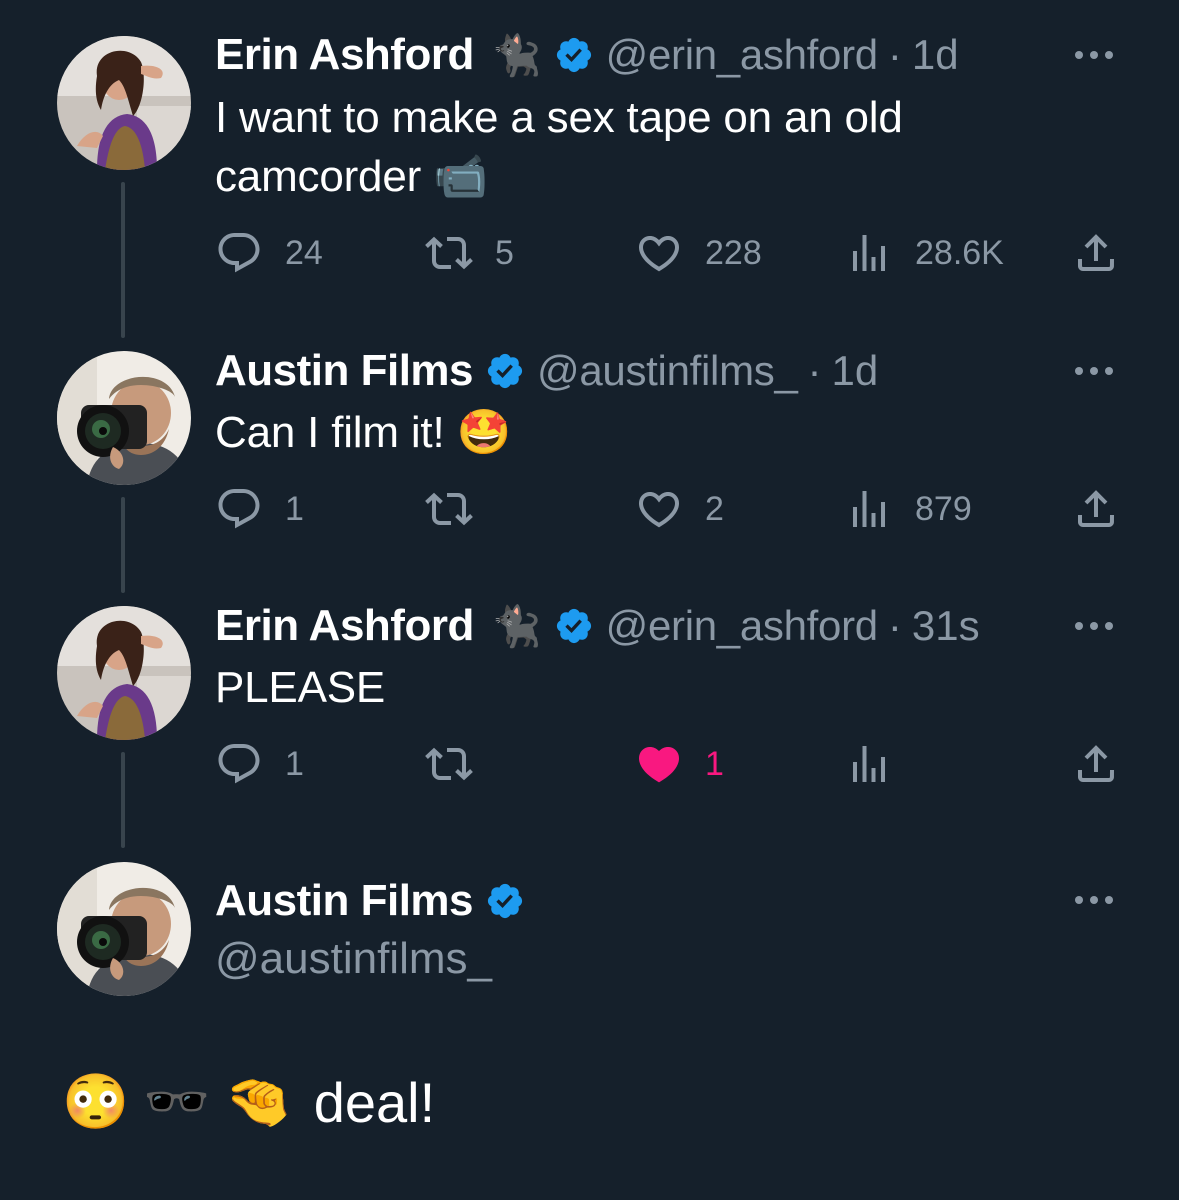 This screenshot has width=1179, height=1200. Describe the element at coordinates (733, 252) in the screenshot. I see `like-count: 228` at that location.